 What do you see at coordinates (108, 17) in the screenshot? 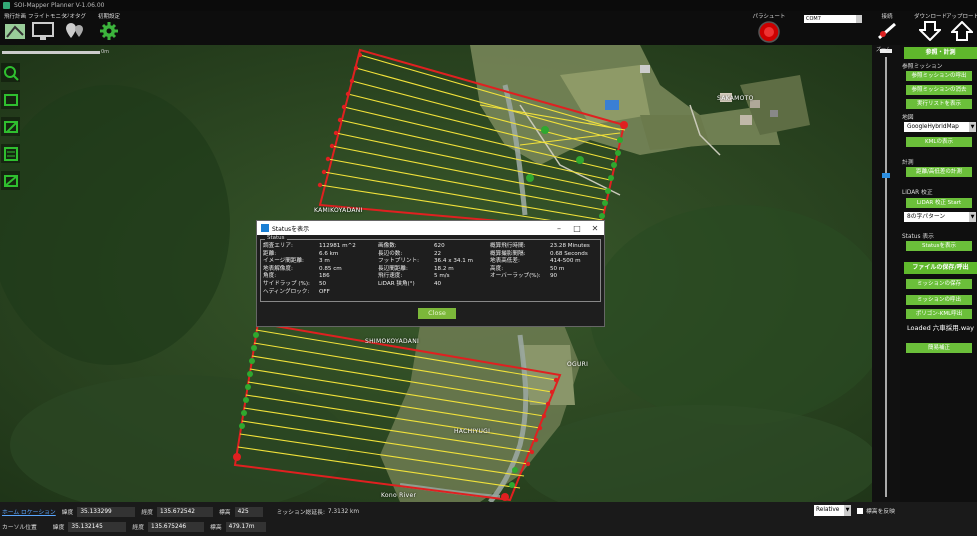
I see `settings-label: 初期設定` at bounding box center [108, 17].